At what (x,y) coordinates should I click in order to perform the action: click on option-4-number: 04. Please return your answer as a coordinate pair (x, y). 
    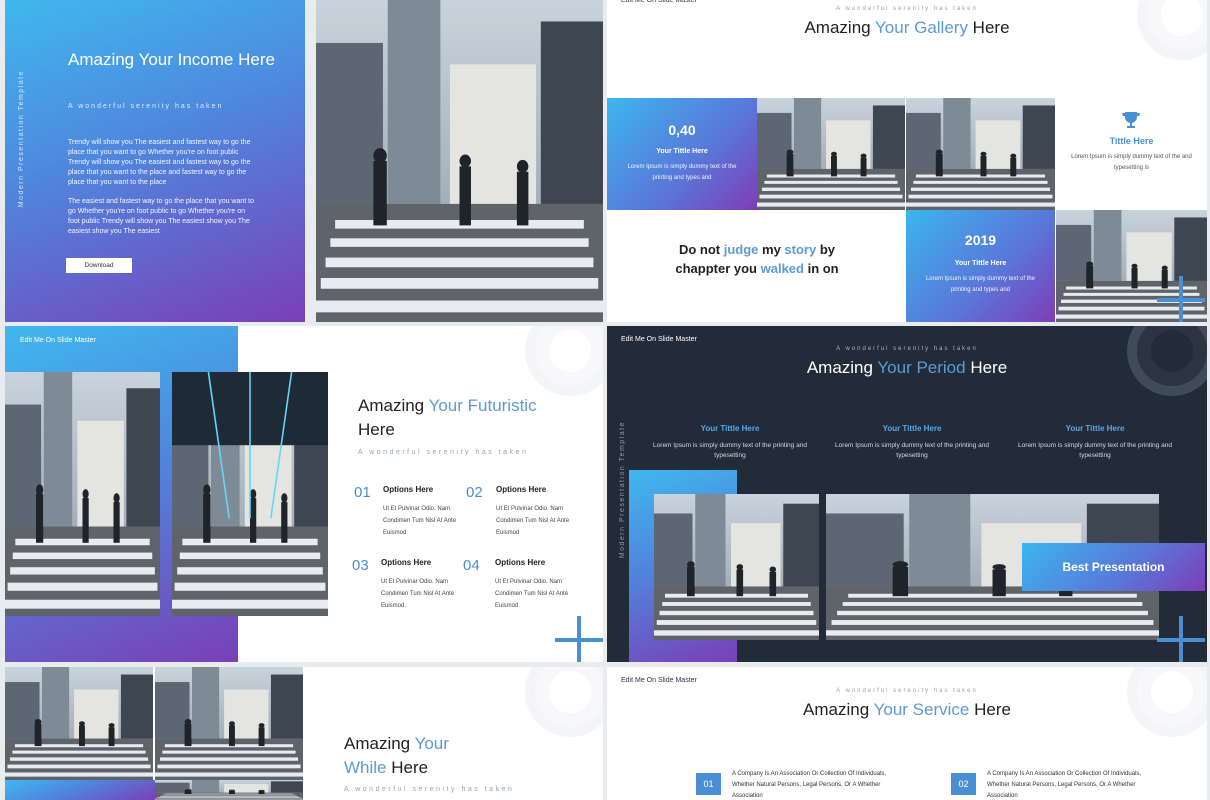
    Looking at the image, I should click on (471, 565).